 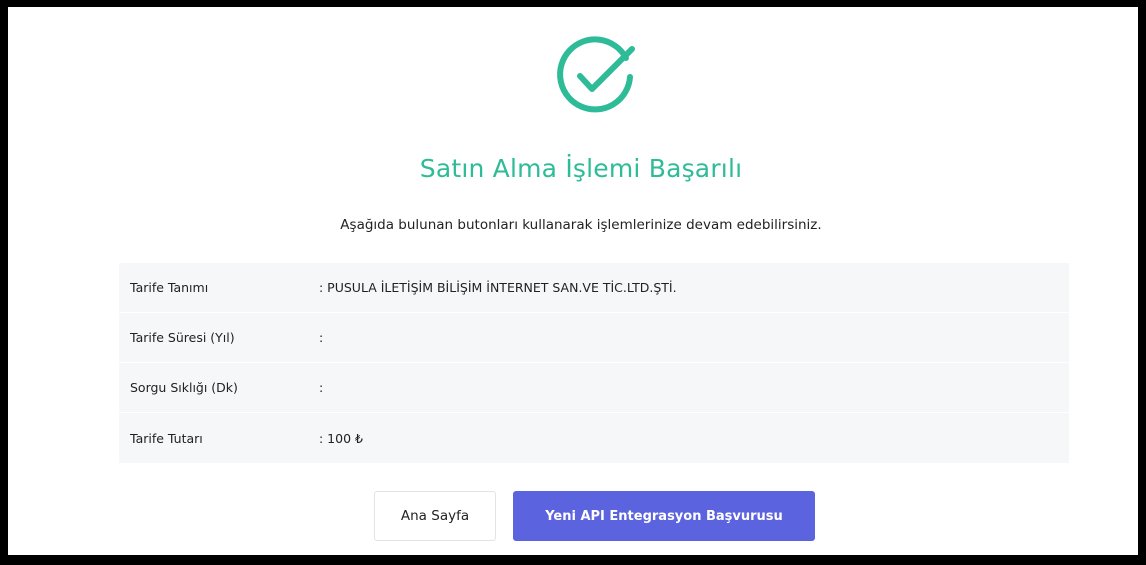 What do you see at coordinates (594, 388) in the screenshot?
I see `detail-row-query-frequency: Sorgu Sıklığı (Dk) :` at bounding box center [594, 388].